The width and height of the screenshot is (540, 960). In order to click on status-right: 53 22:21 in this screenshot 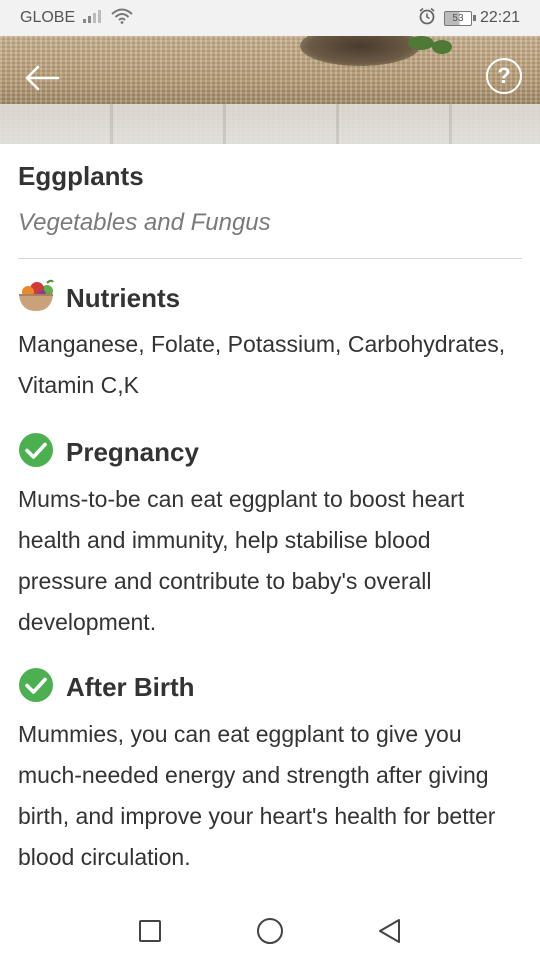, I will do `click(469, 18)`.